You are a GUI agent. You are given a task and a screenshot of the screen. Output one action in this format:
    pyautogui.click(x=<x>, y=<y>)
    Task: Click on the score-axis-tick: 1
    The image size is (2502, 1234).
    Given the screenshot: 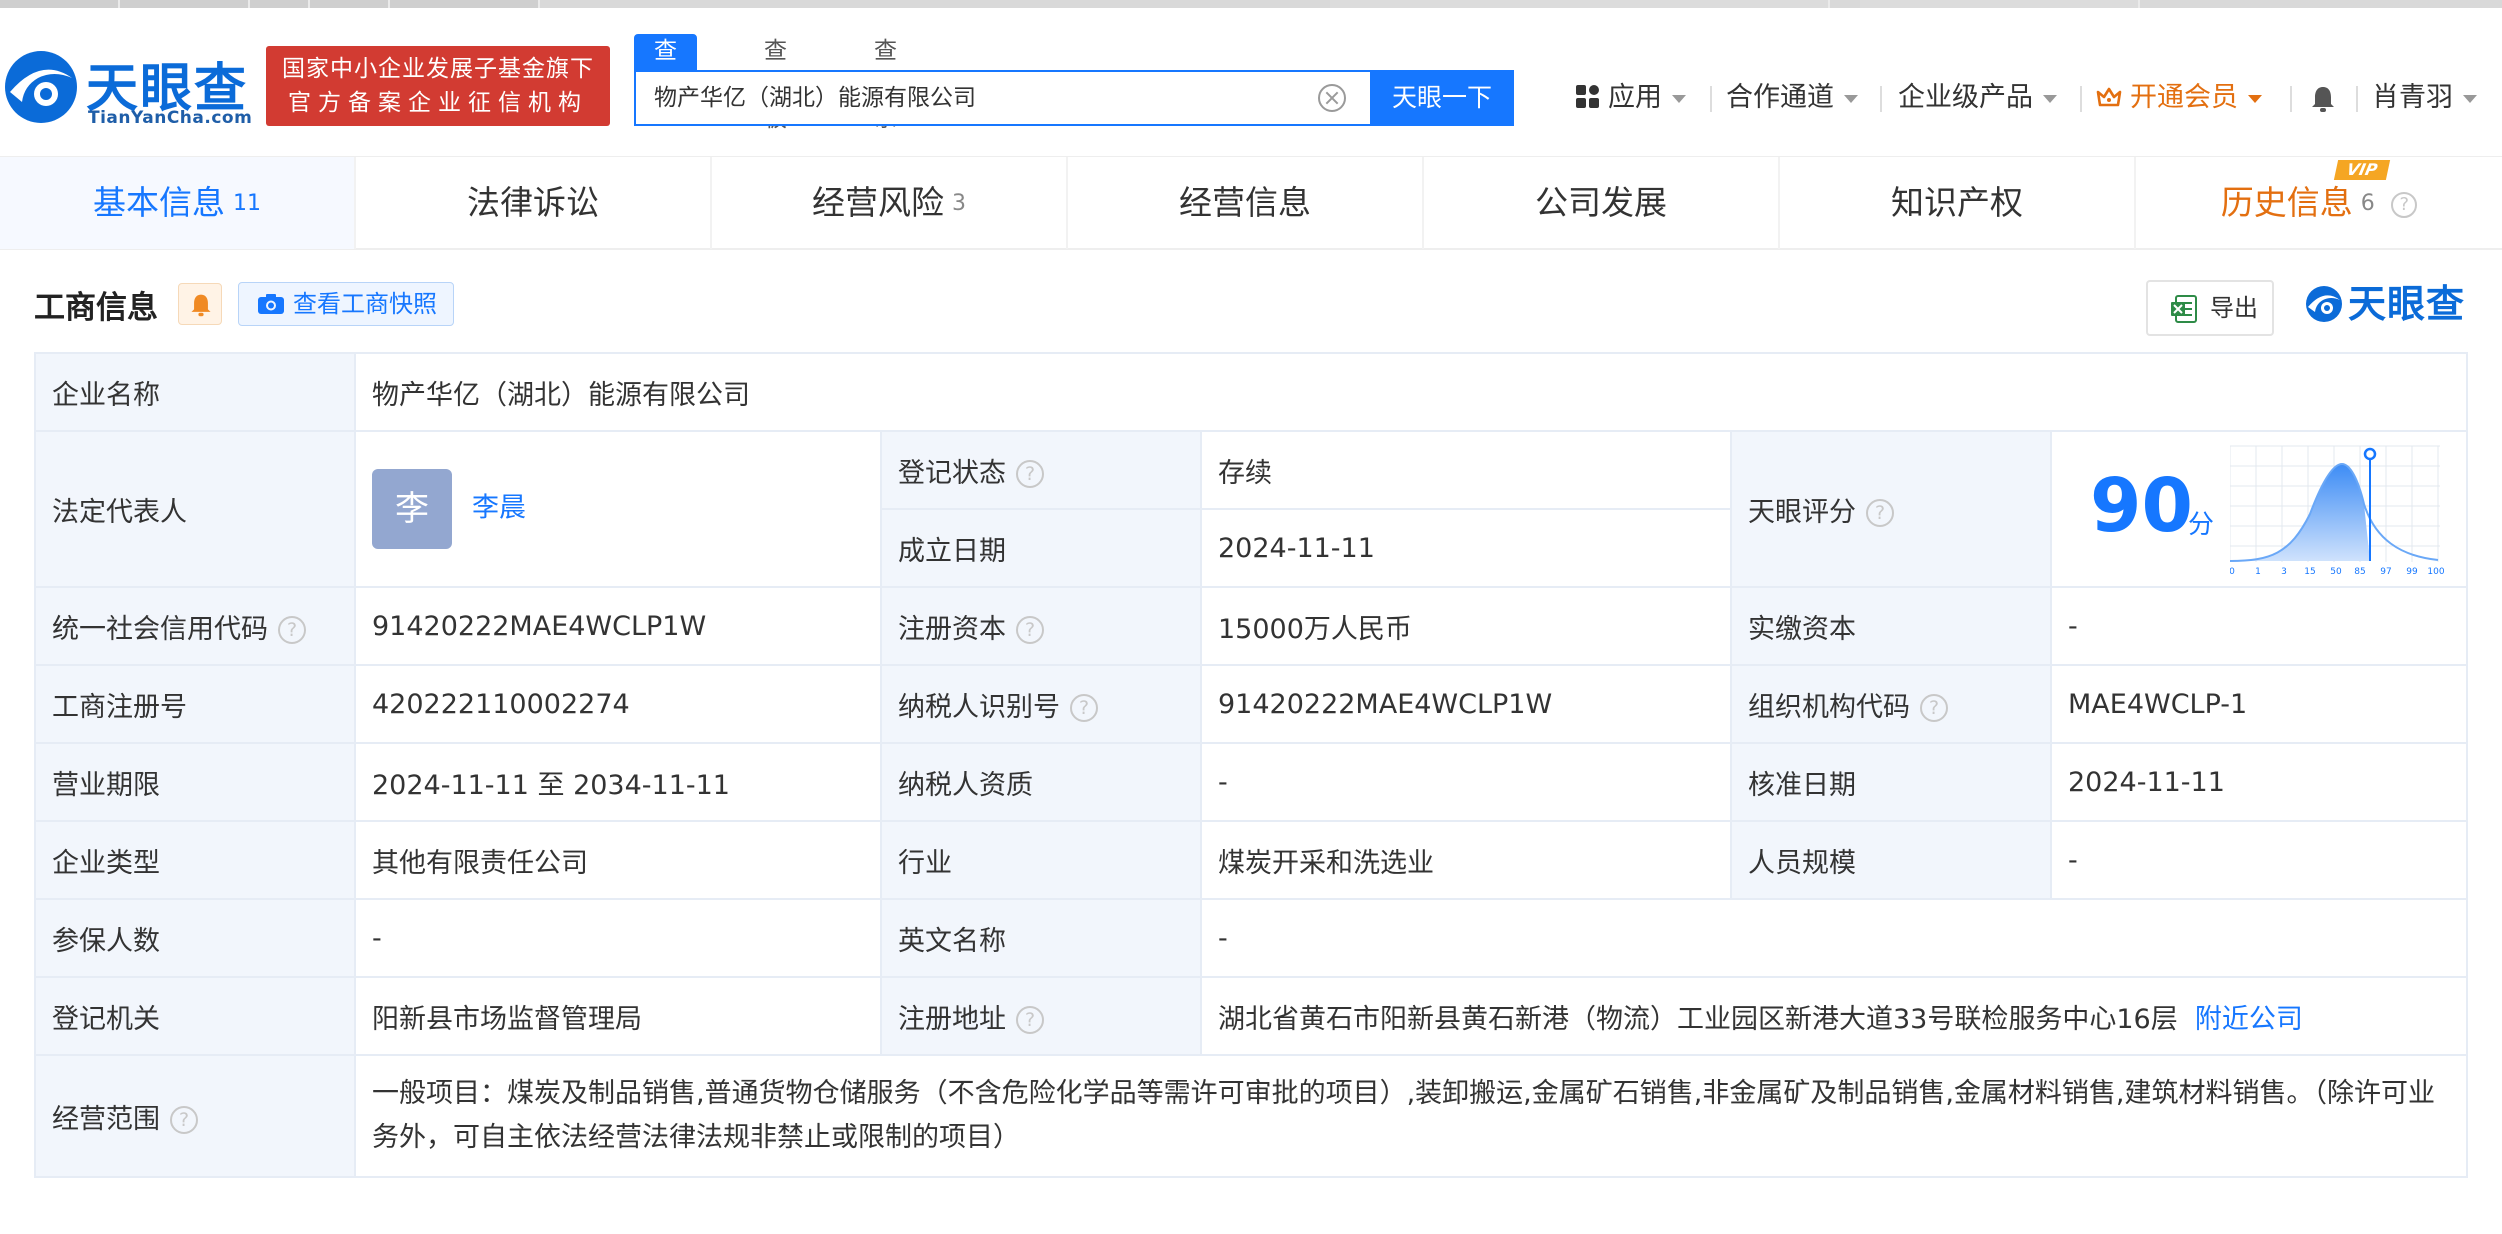 What is the action you would take?
    pyautogui.click(x=2258, y=571)
    